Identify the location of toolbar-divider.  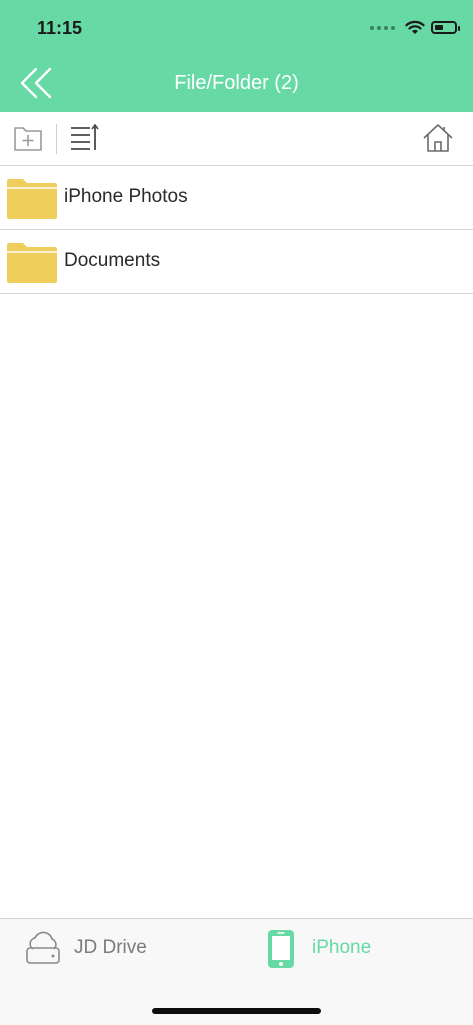
(56, 139).